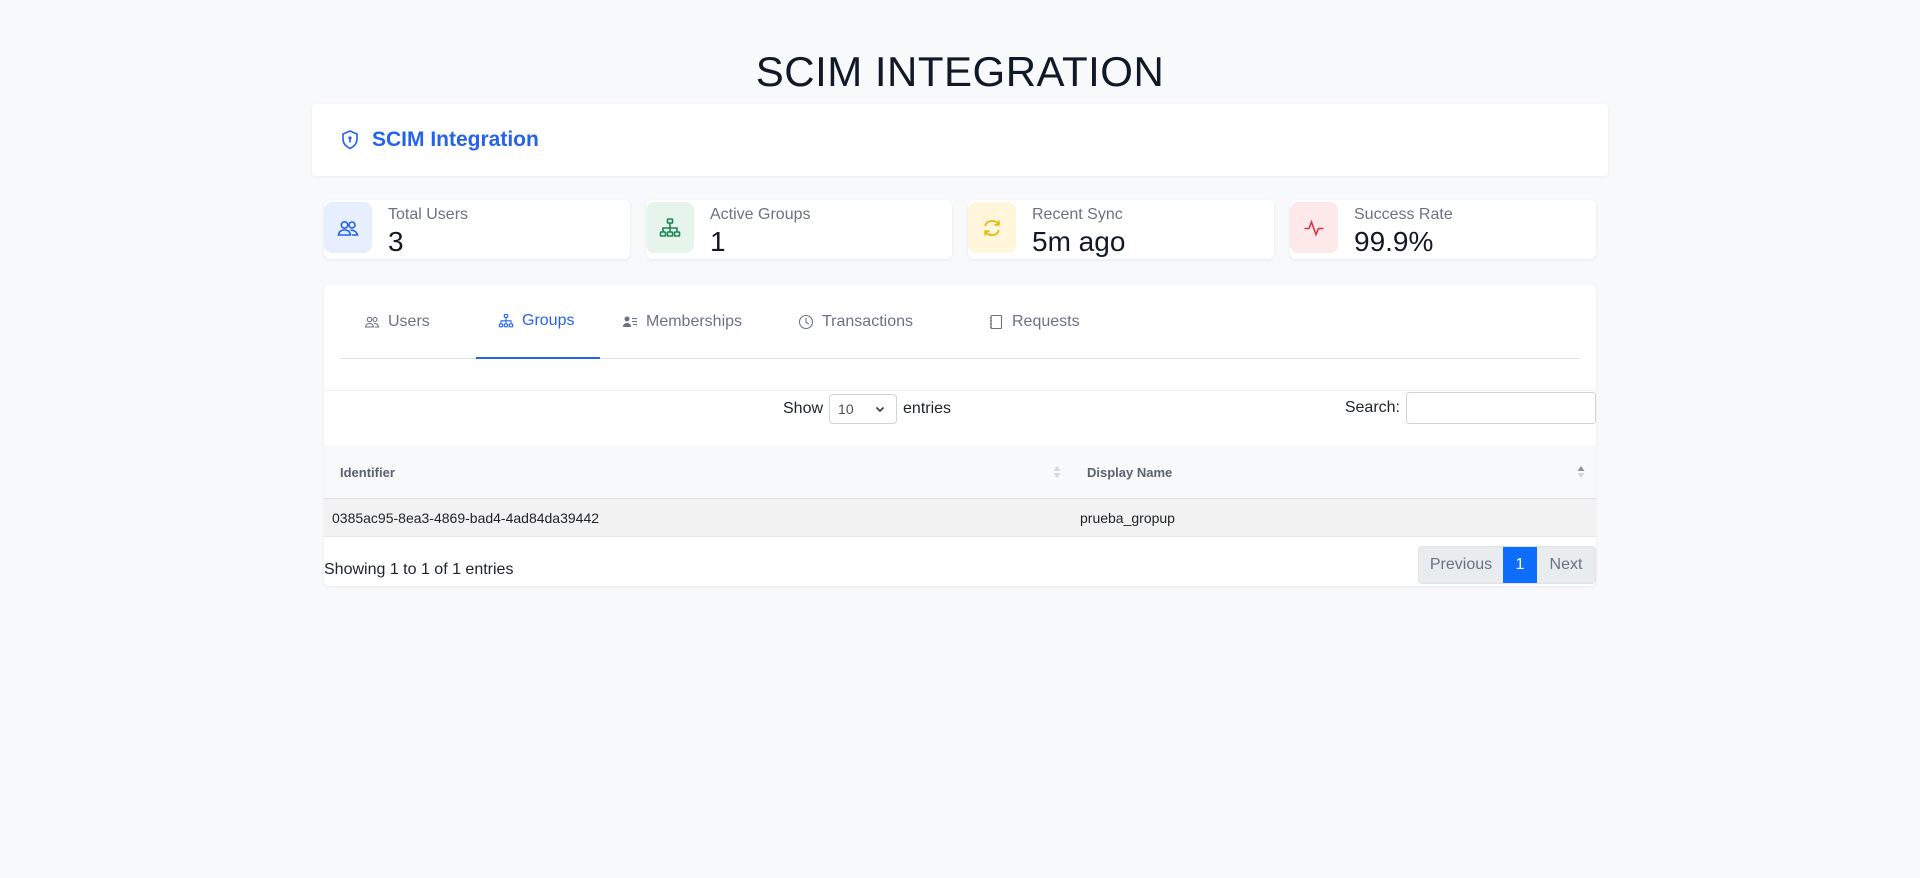 Image resolution: width=1920 pixels, height=878 pixels. Describe the element at coordinates (880, 409) in the screenshot. I see `chevron-down-icon` at that location.